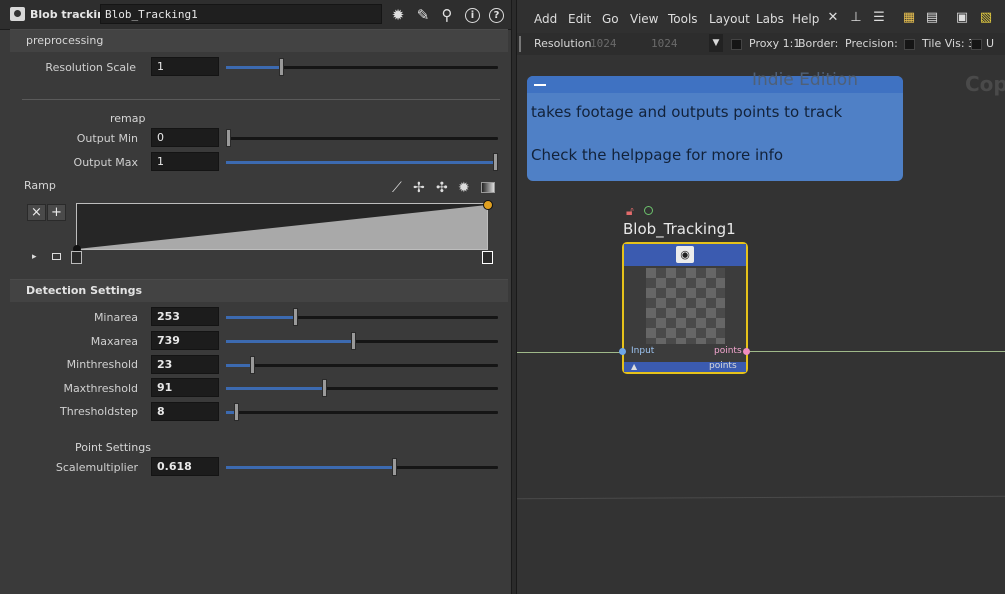 This screenshot has height=594, width=1005. I want to click on tilevis-checkbox, so click(909, 44).